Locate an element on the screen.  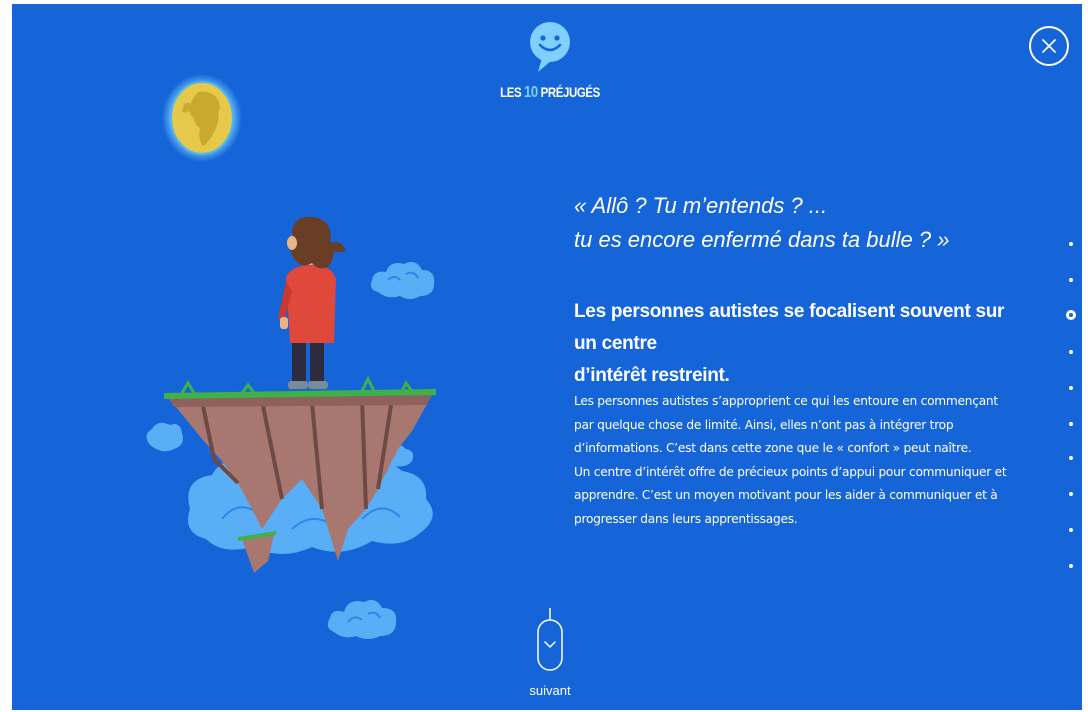
smiley-speech-bubble-icon is located at coordinates (550, 47).